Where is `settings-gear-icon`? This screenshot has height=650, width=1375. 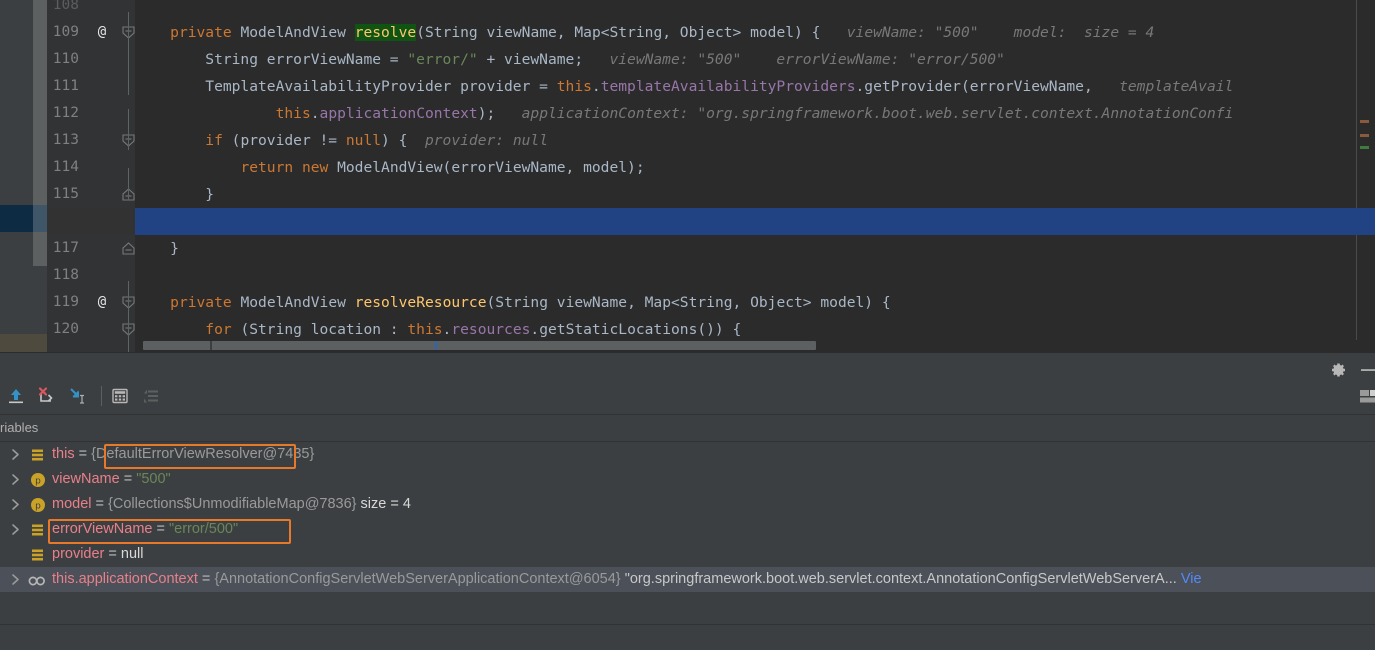 settings-gear-icon is located at coordinates (1338, 370).